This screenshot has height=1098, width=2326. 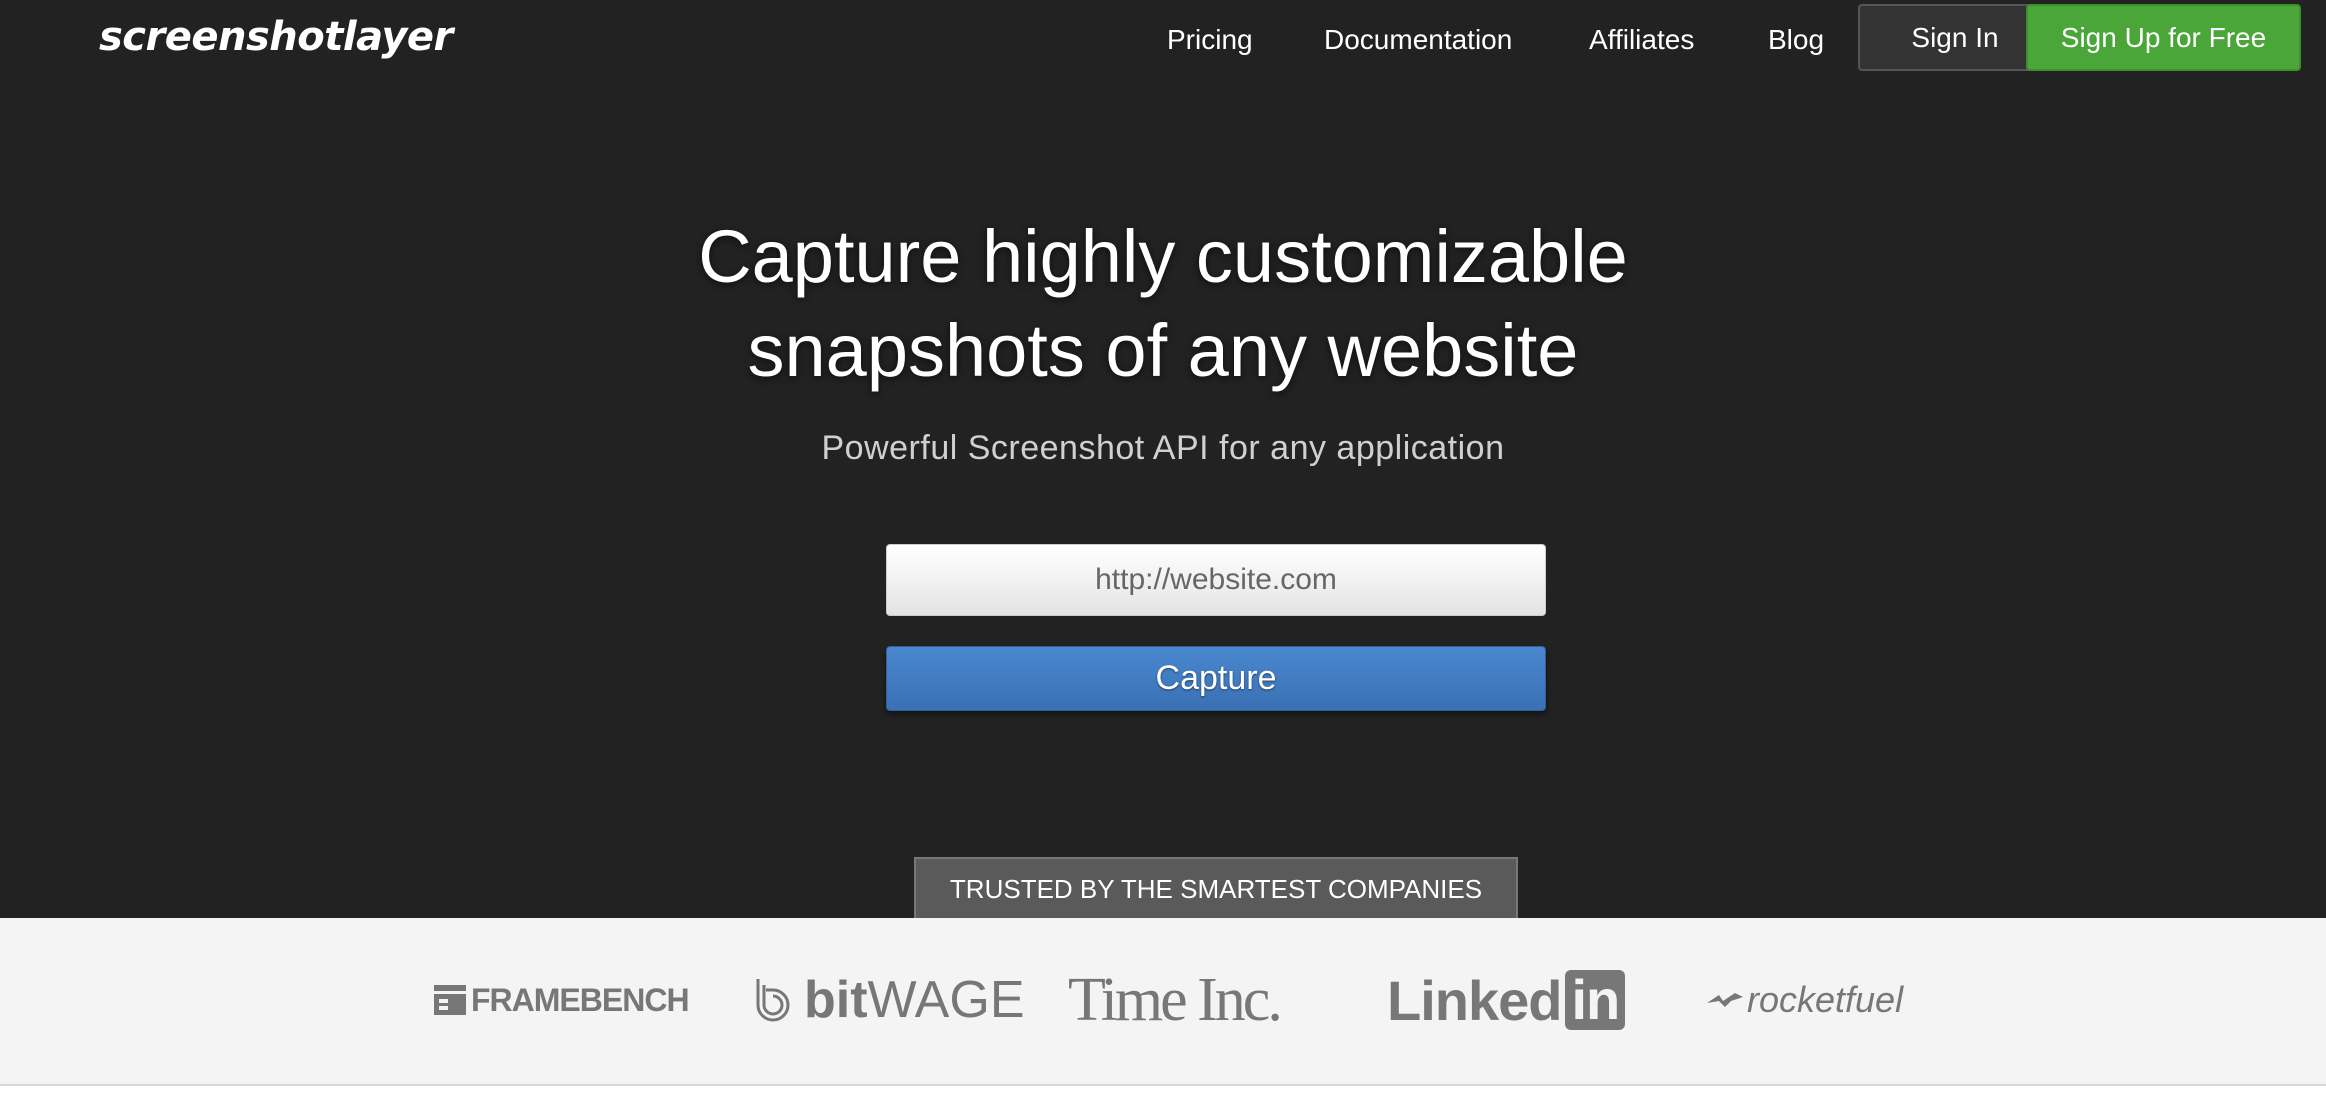 I want to click on framebench-logo: FRAMEBENCH, so click(x=561, y=1000).